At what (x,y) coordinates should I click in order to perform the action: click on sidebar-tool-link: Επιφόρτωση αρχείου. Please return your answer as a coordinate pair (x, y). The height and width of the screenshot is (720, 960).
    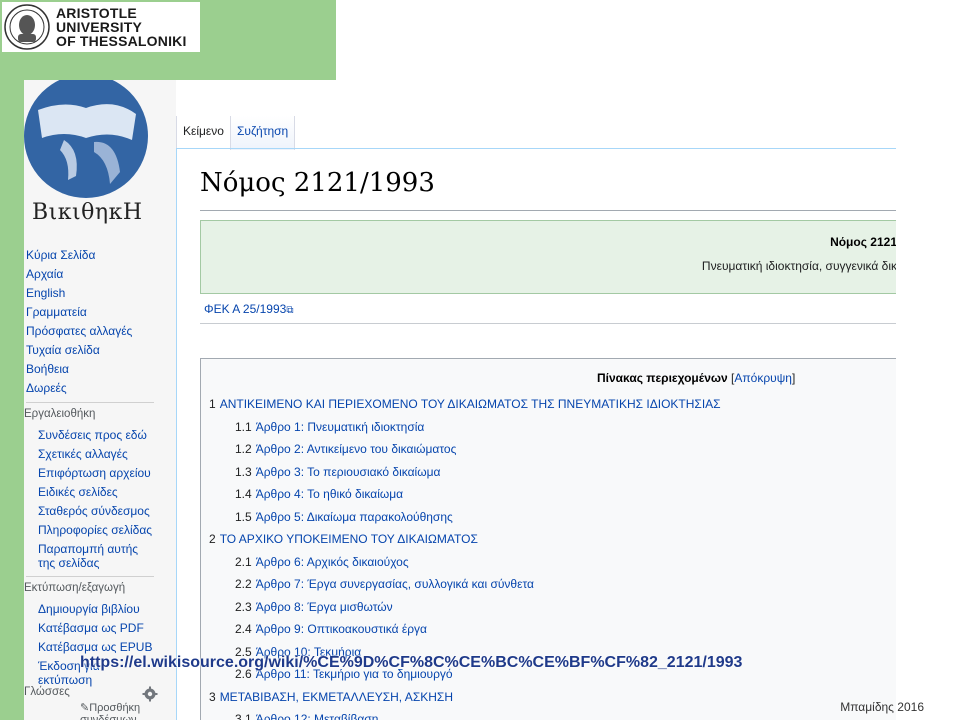
    Looking at the image, I should click on (96, 473).